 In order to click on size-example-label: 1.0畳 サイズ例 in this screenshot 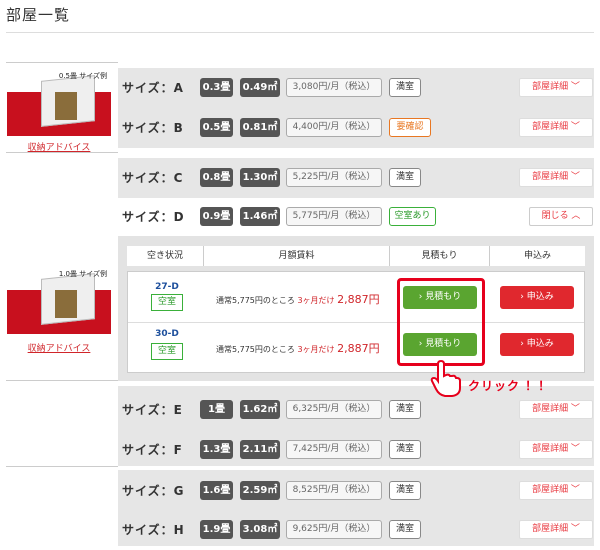, I will do `click(82, 274)`.